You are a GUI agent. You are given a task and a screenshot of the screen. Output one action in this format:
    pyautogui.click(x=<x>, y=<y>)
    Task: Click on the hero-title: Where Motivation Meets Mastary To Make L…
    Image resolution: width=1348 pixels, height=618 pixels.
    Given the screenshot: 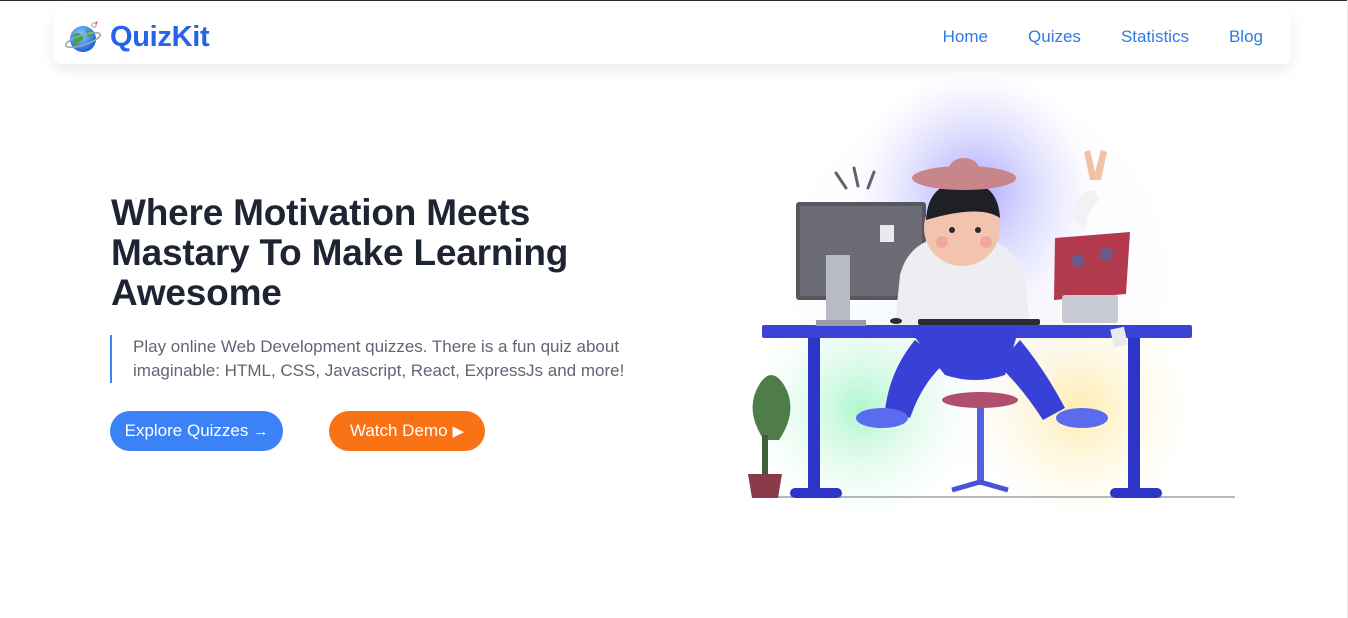 What is the action you would take?
    pyautogui.click(x=340, y=252)
    